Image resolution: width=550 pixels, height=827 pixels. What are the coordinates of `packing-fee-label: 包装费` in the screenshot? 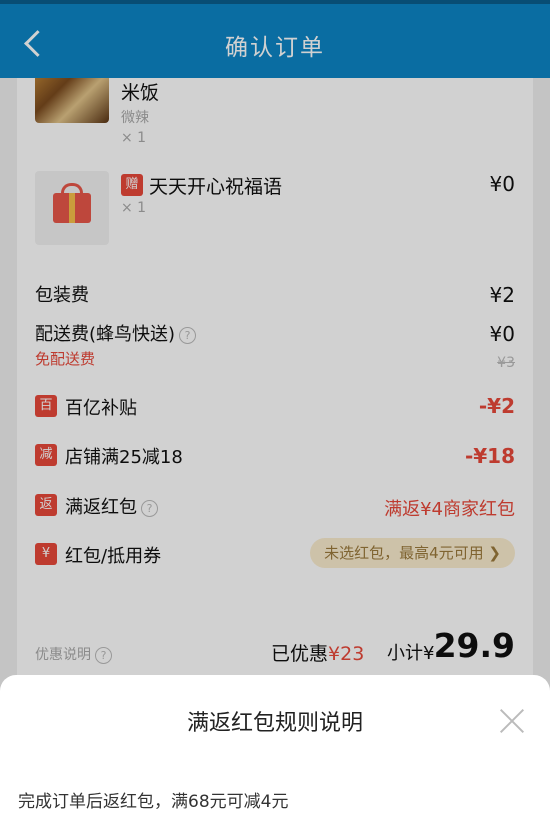 It's located at (62, 295).